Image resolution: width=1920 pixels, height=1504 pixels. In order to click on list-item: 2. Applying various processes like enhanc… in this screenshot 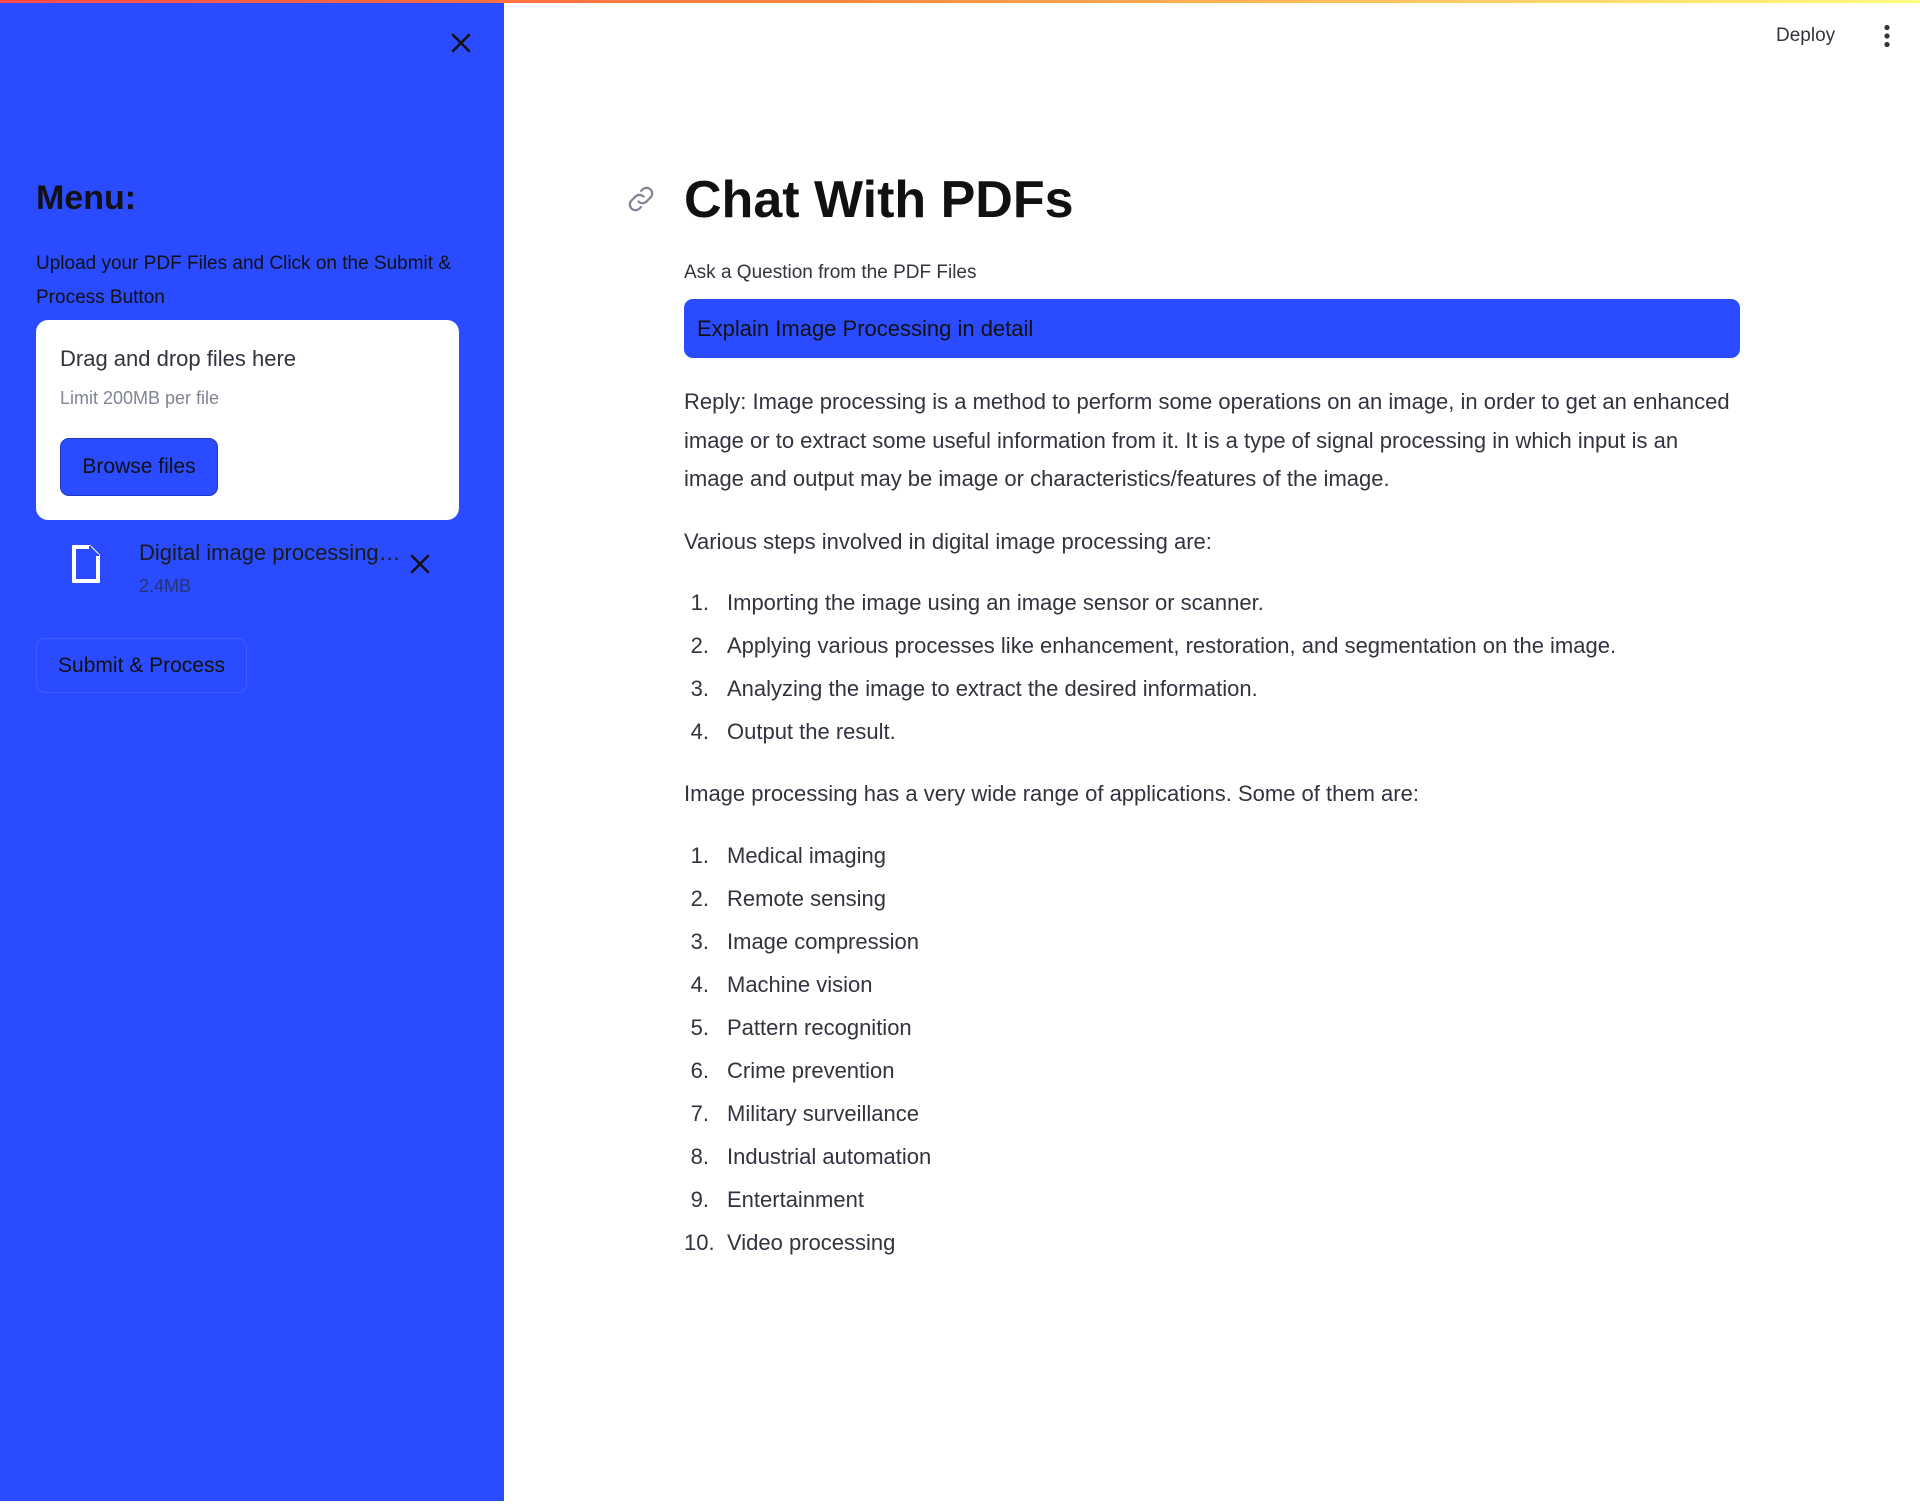, I will do `click(1153, 645)`.